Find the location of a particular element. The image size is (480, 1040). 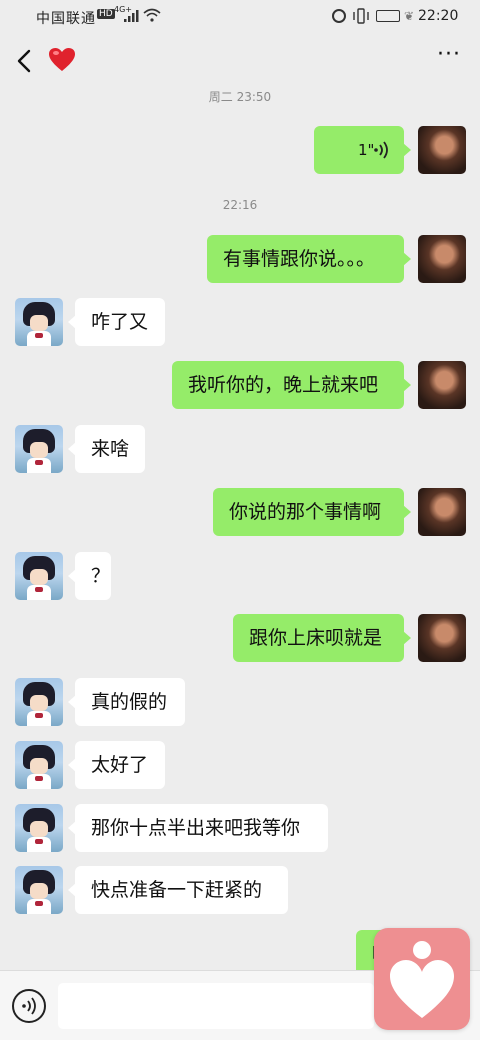

alarm-icon is located at coordinates (339, 16).